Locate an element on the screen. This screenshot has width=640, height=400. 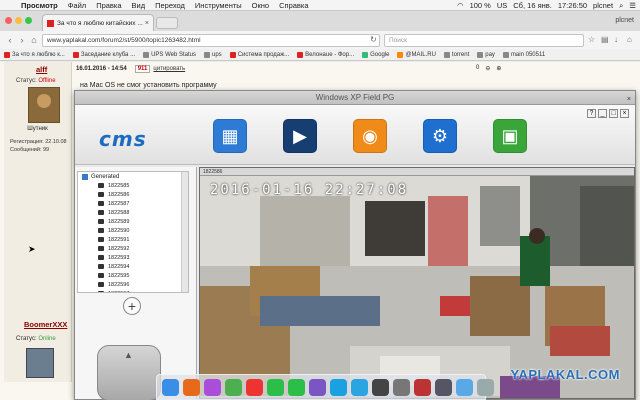
wifi-icon: ◠ is located at coordinates (460, 5).